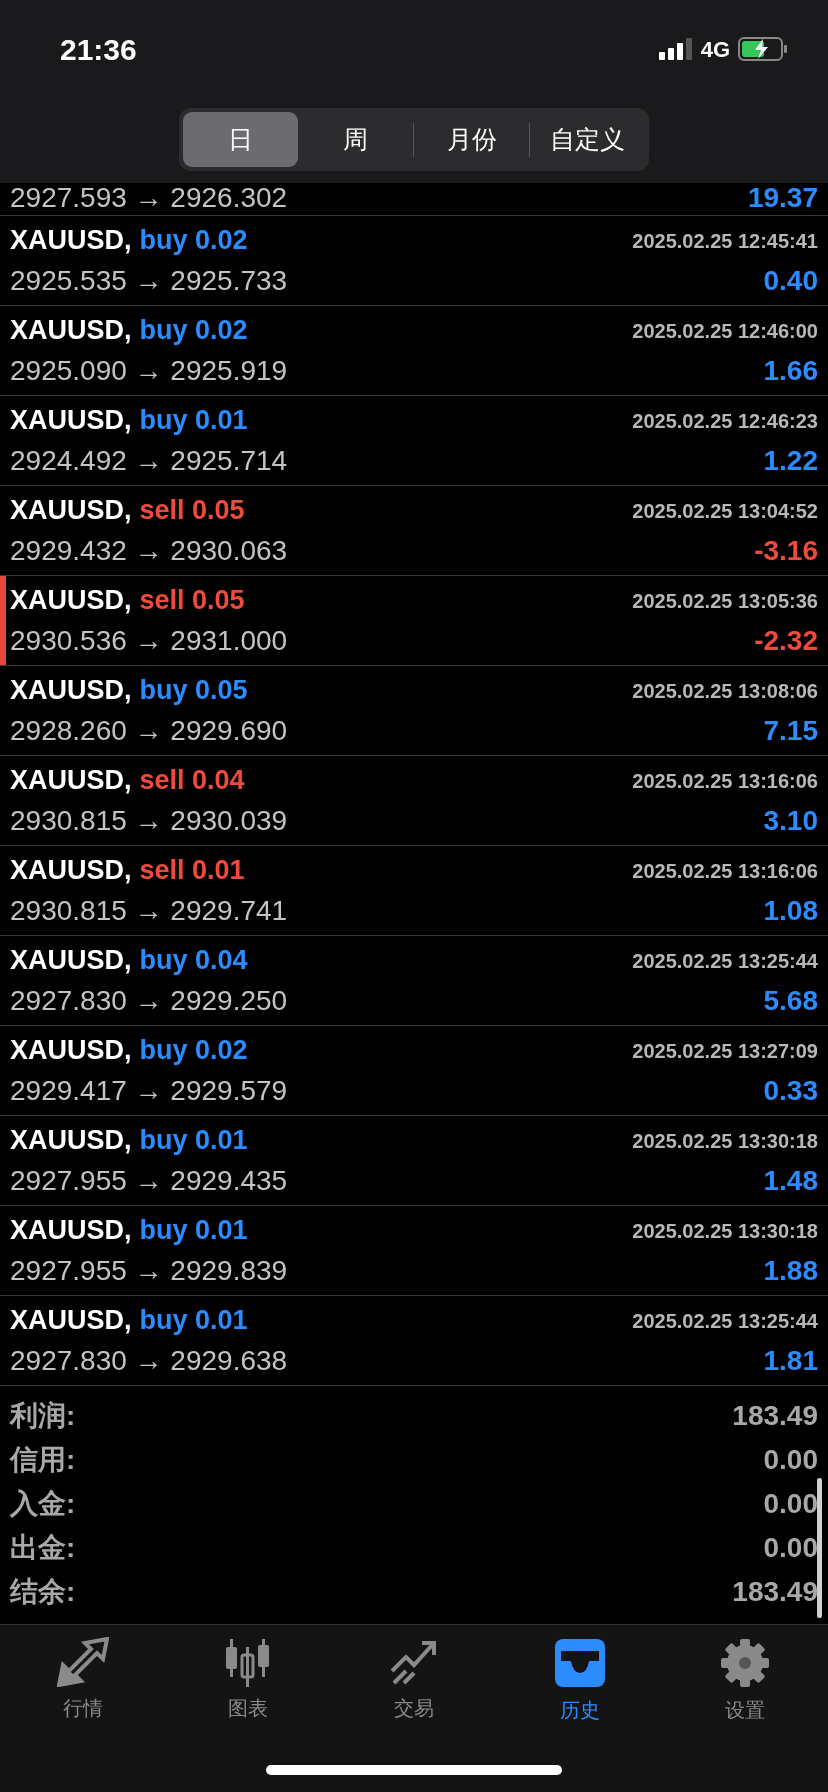  What do you see at coordinates (414, 531) in the screenshot?
I see `deal-row: XAUUSD, sell 0.05 2025.02.25 13:04:52 2929.432 → 2930.063 -3.16` at bounding box center [414, 531].